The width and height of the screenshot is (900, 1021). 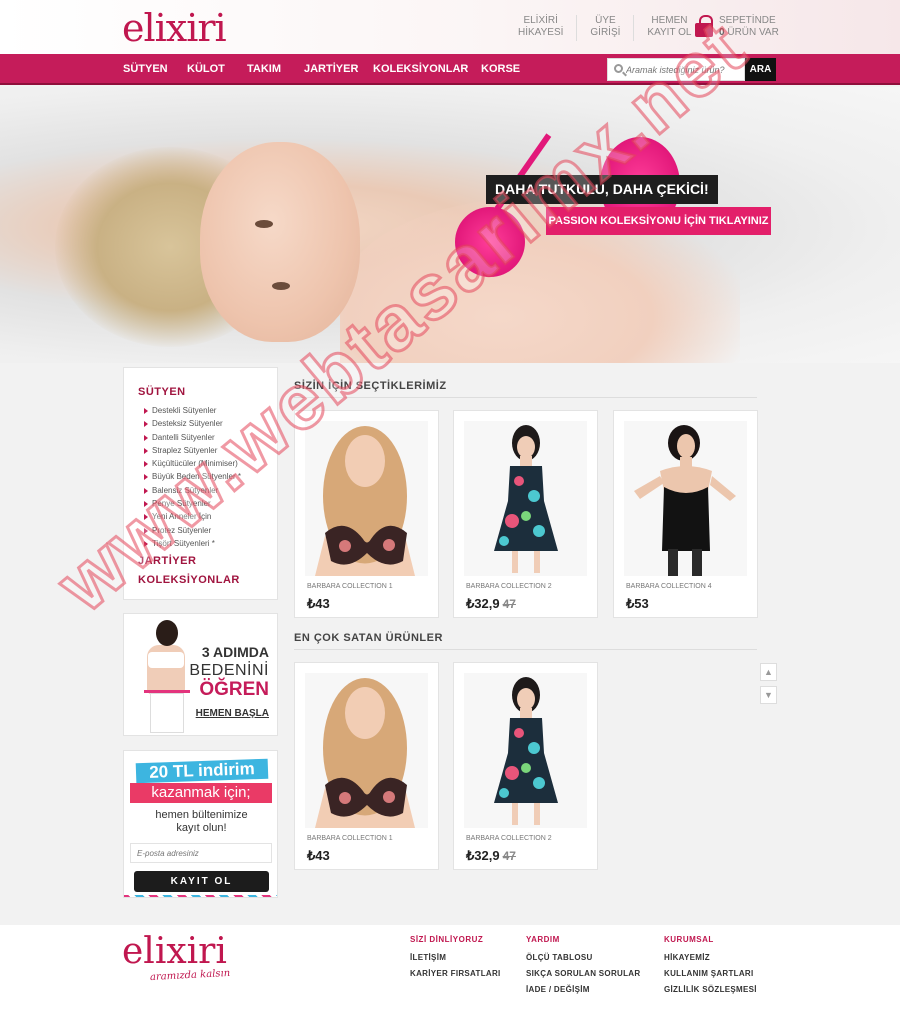 I want to click on envelope-stripe, so click(x=200, y=896).